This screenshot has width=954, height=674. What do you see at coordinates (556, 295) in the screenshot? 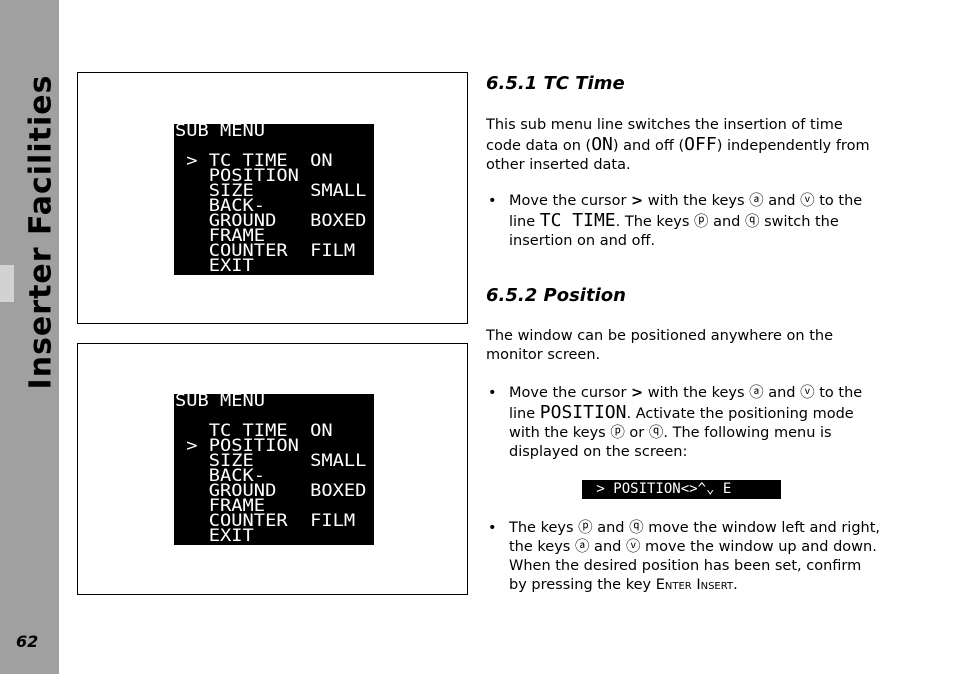
I see `section-heading-position: 6.5.2 Position` at bounding box center [556, 295].